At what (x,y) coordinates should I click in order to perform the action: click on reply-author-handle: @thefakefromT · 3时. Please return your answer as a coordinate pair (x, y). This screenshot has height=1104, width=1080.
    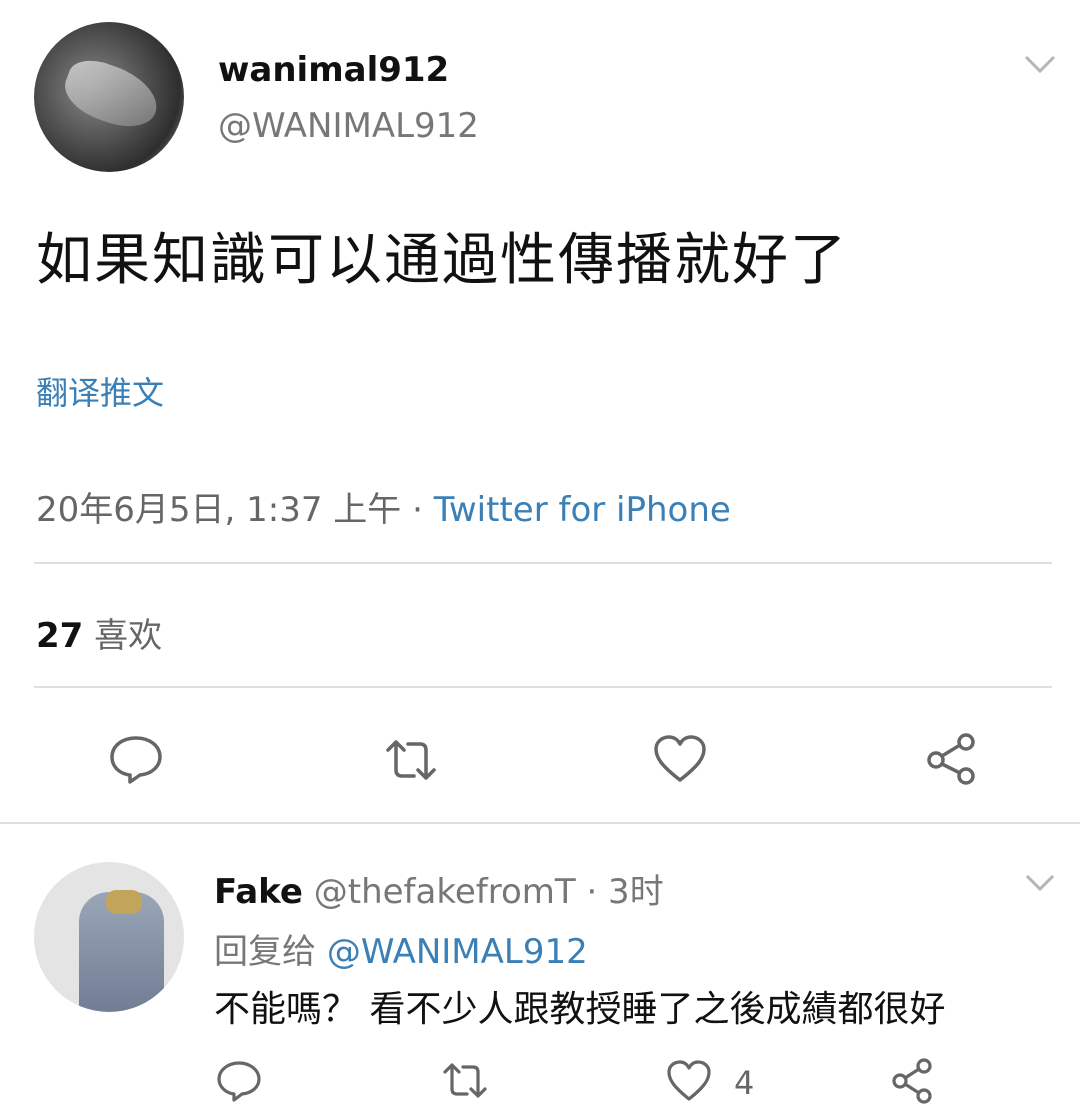
    Looking at the image, I should click on (483, 892).